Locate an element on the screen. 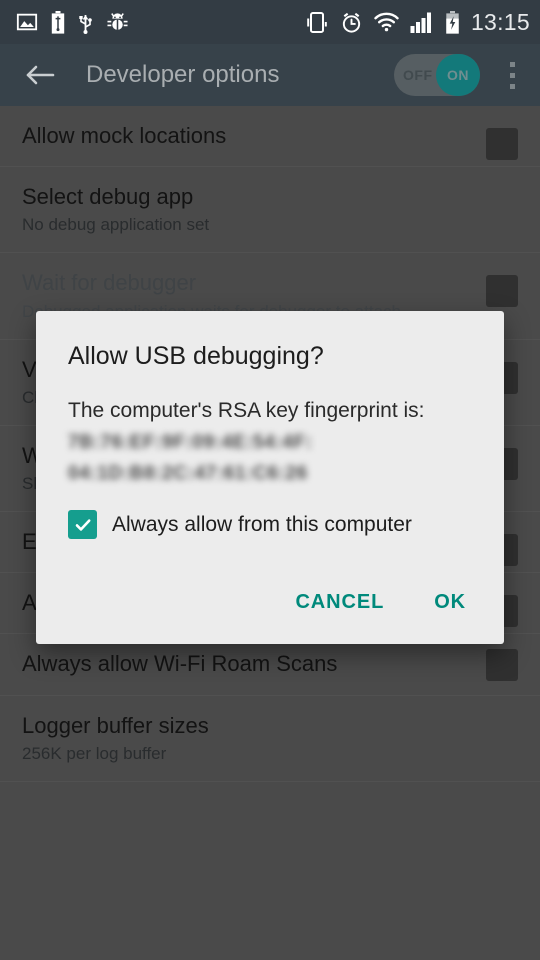 The height and width of the screenshot is (960, 540). usb-icon is located at coordinates (85, 24).